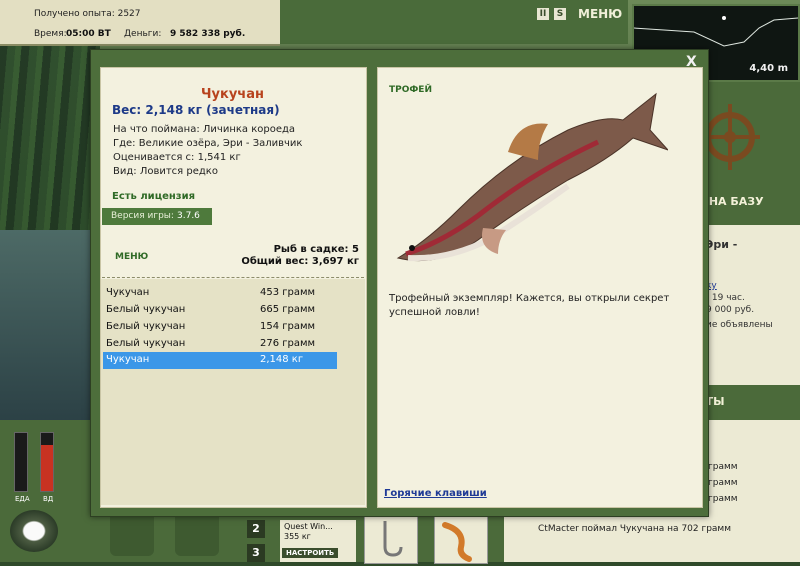 The image size is (800, 566). What do you see at coordinates (50, 140) in the screenshot?
I see `tree-line` at bounding box center [50, 140].